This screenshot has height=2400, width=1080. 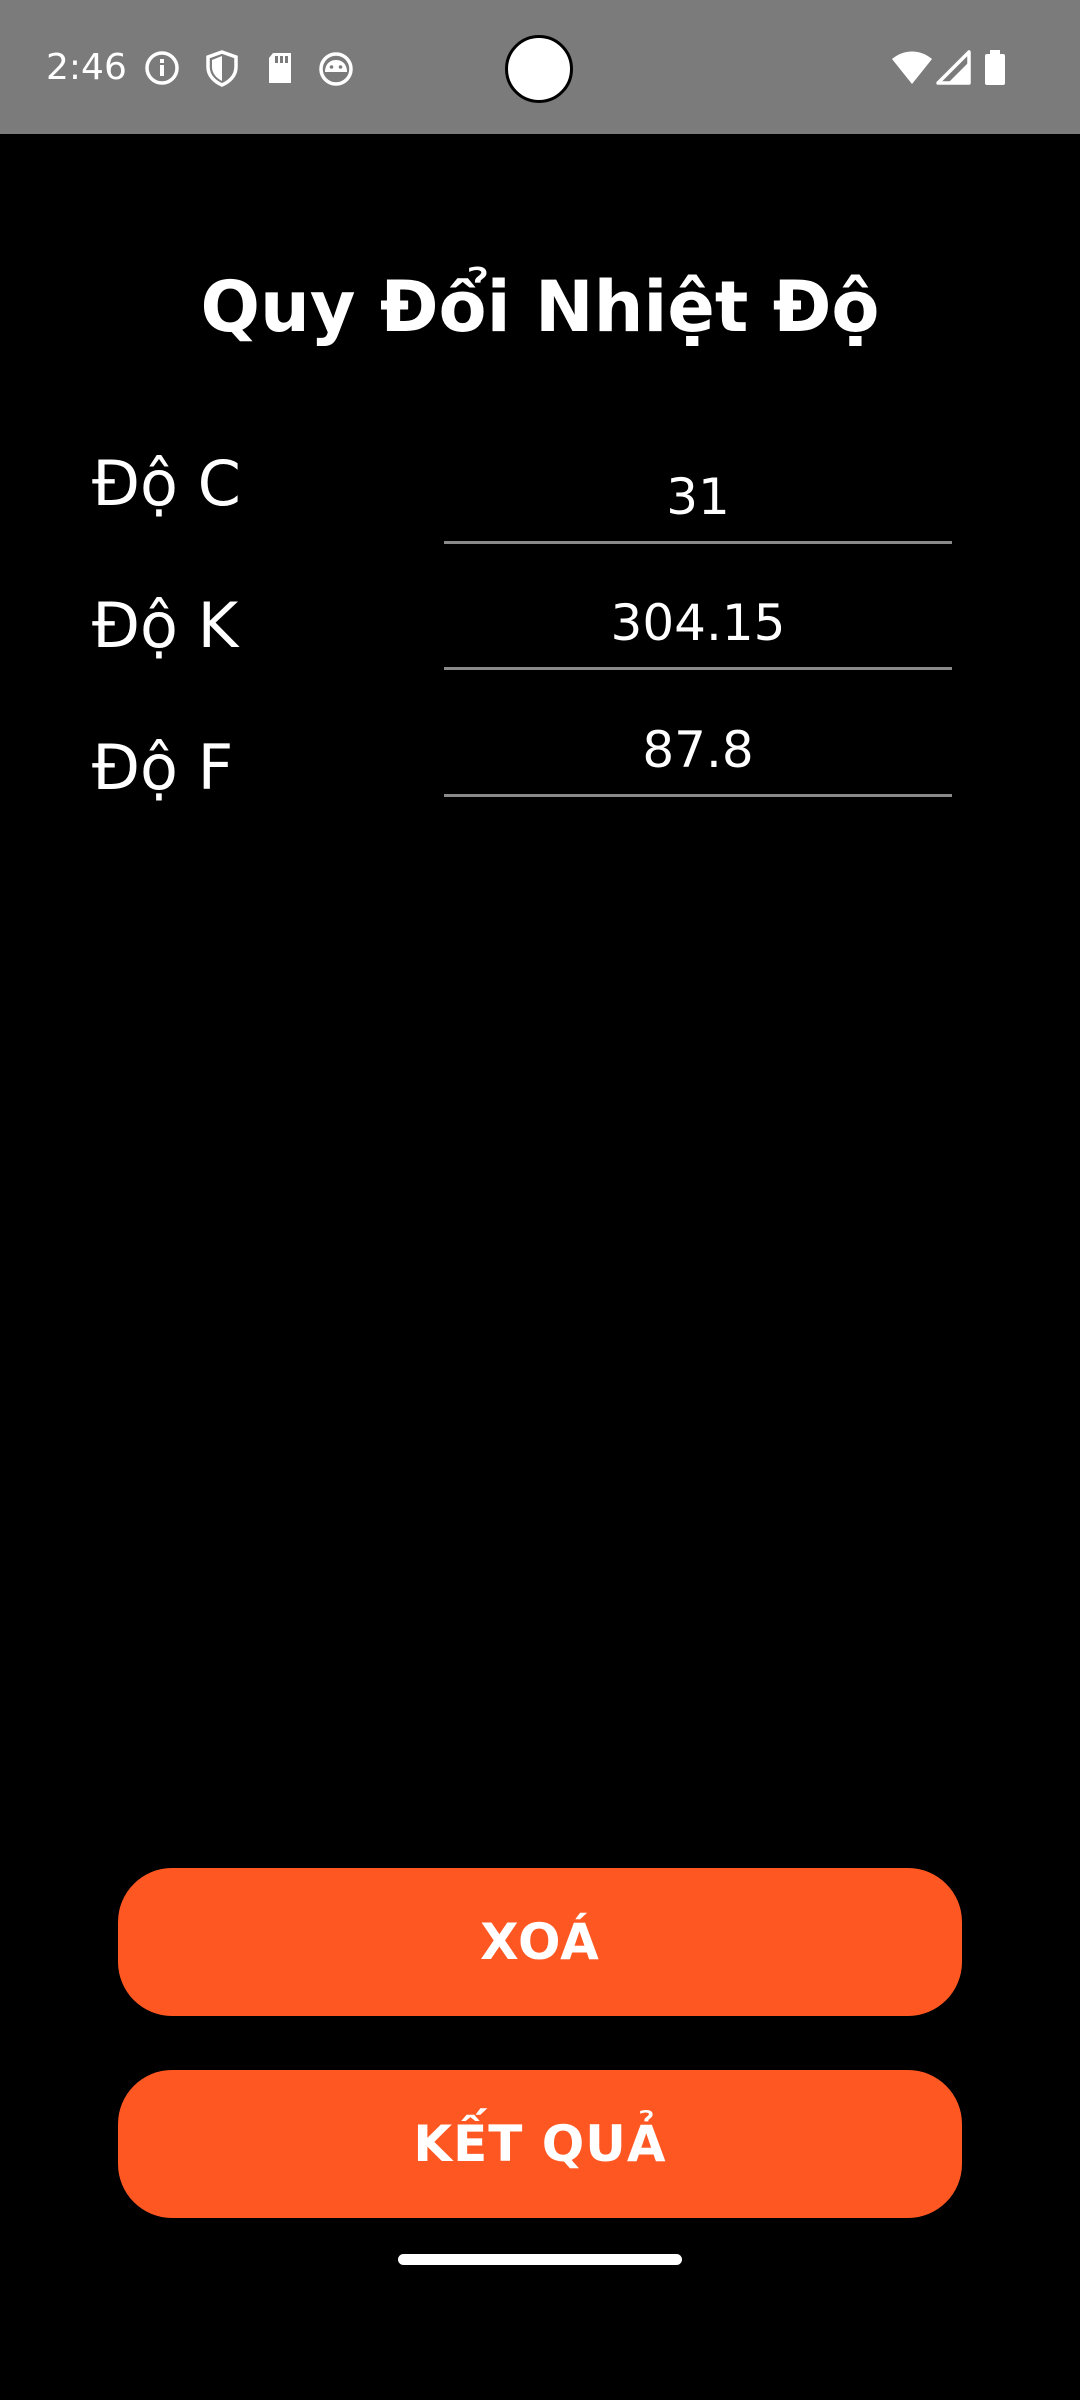 What do you see at coordinates (162, 68) in the screenshot?
I see `info-icon` at bounding box center [162, 68].